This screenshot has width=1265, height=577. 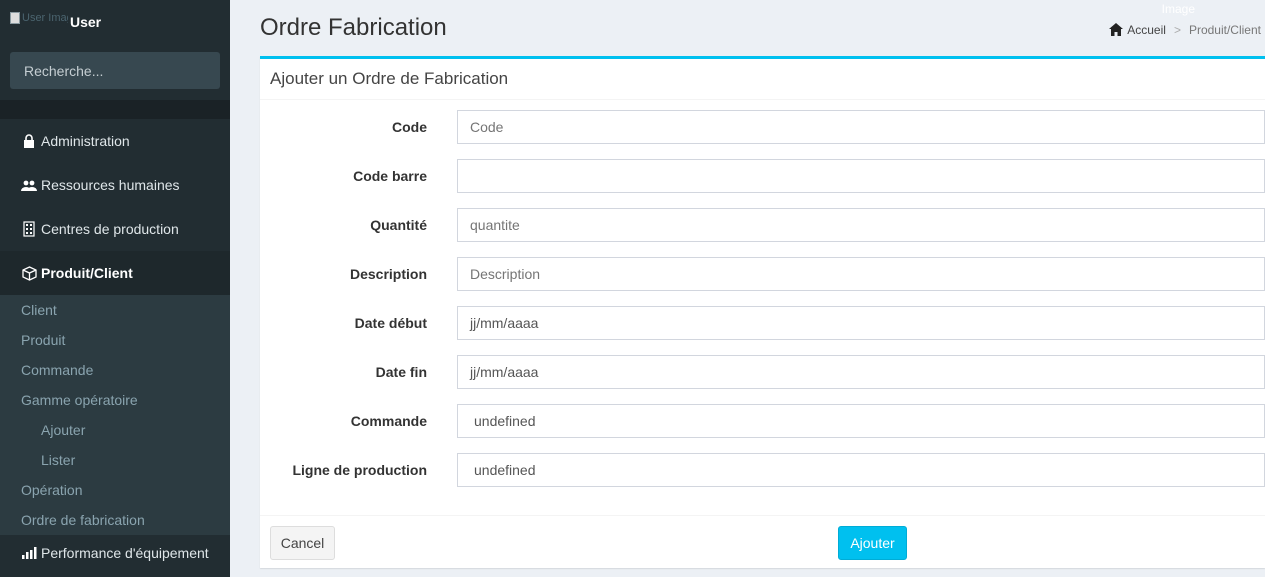 What do you see at coordinates (861, 470) in the screenshot?
I see `ligne-de-production-select: undefined` at bounding box center [861, 470].